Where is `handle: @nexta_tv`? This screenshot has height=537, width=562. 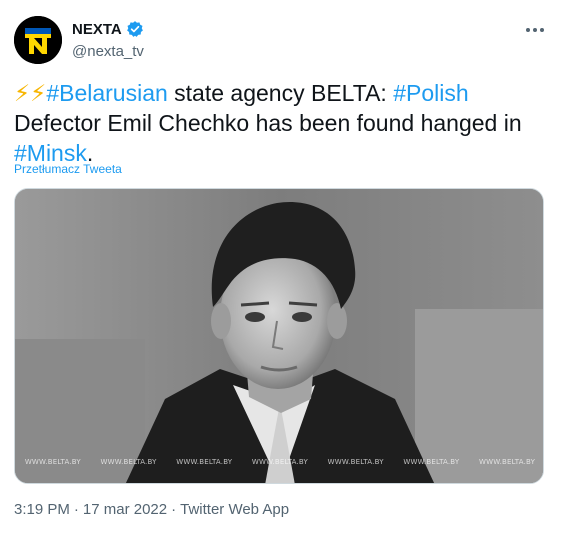
handle: @nexta_tv is located at coordinates (108, 51).